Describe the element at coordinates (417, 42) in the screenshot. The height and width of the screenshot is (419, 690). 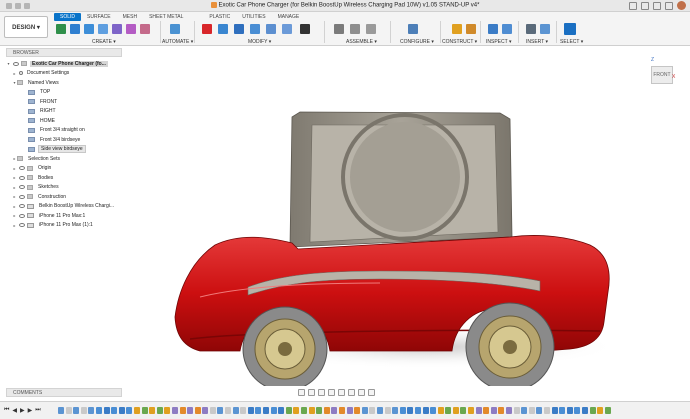
I see `configure-menu: CONFIGURE ▾` at that location.